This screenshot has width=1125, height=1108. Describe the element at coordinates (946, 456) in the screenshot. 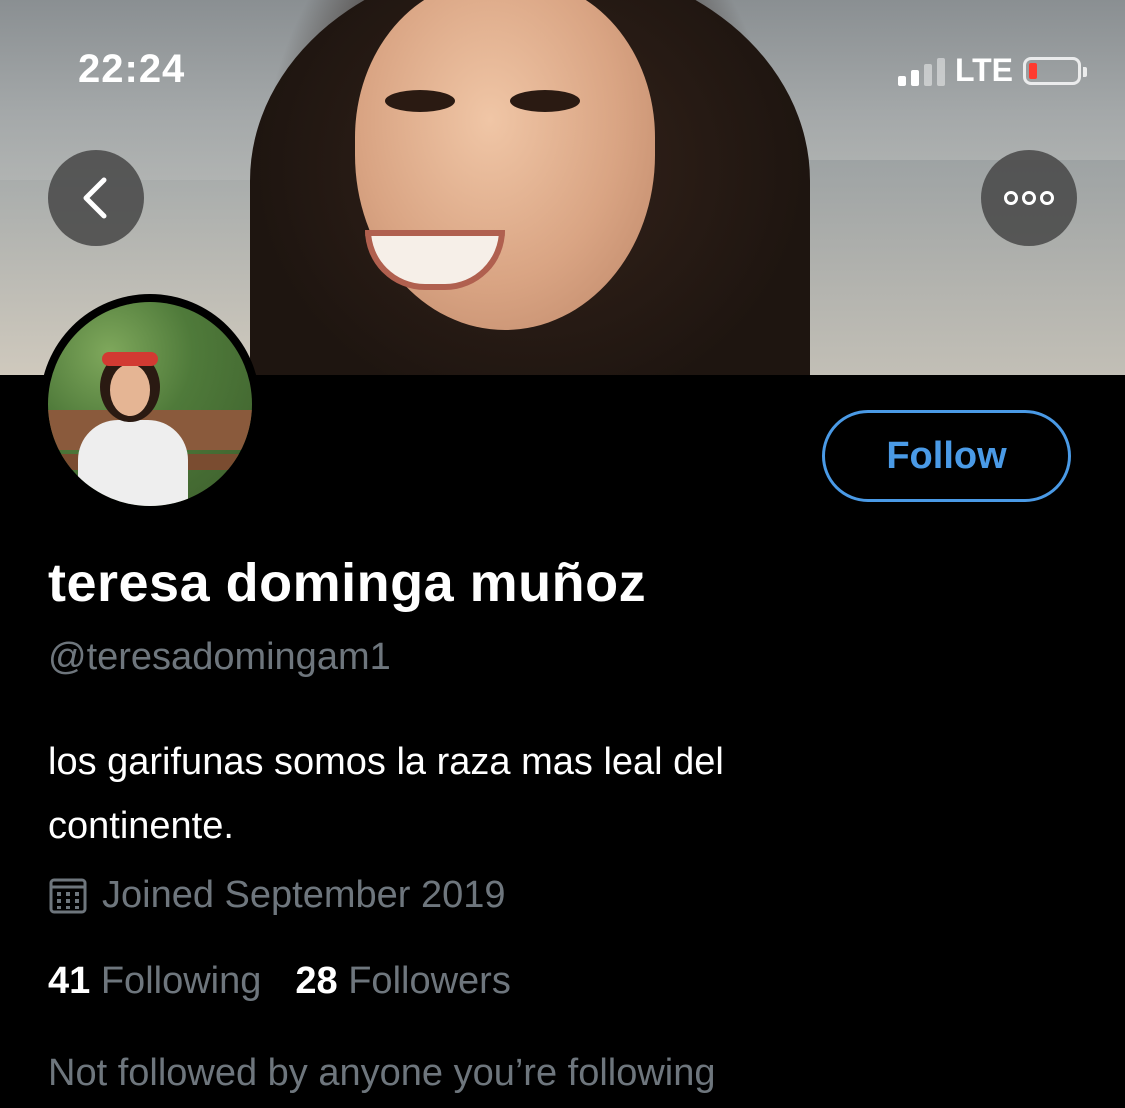

I see `follow-button: Follow` at that location.